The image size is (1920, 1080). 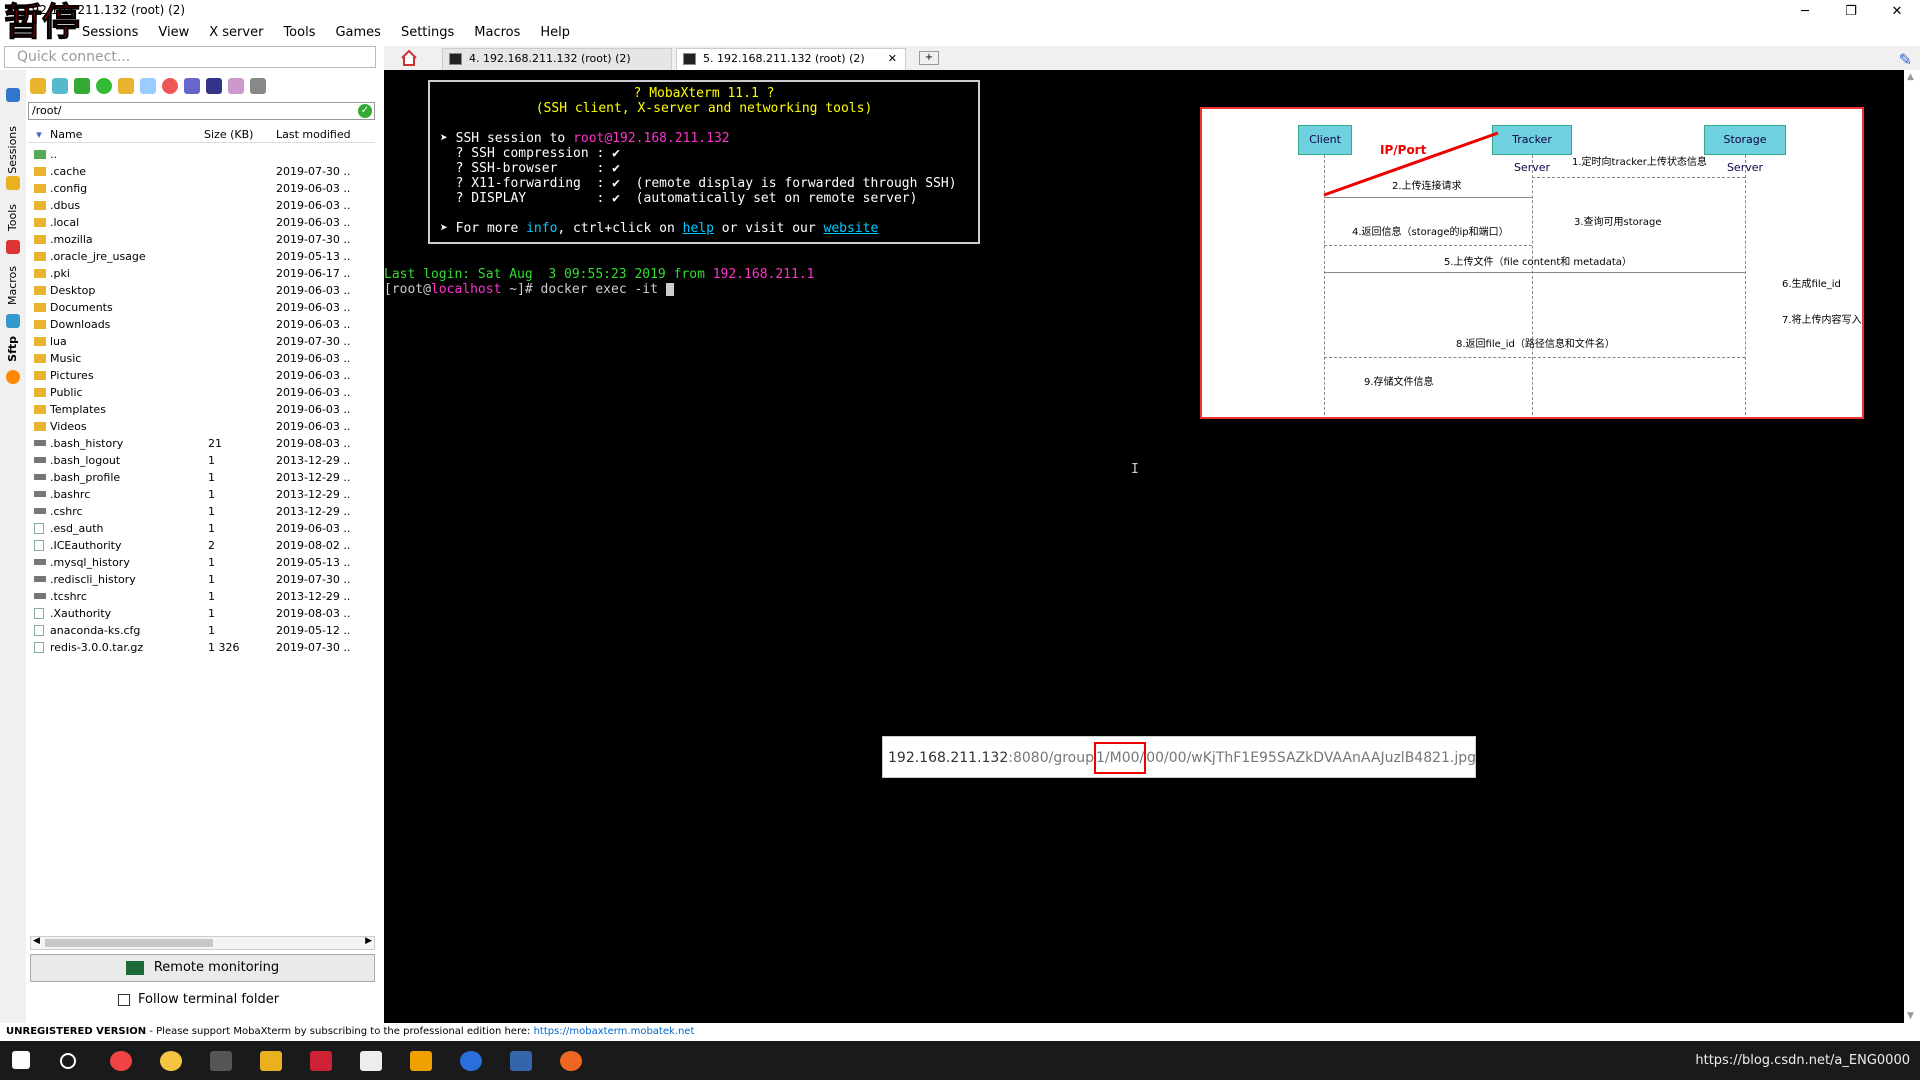 I want to click on typora-icon, so click(x=371, y=1061).